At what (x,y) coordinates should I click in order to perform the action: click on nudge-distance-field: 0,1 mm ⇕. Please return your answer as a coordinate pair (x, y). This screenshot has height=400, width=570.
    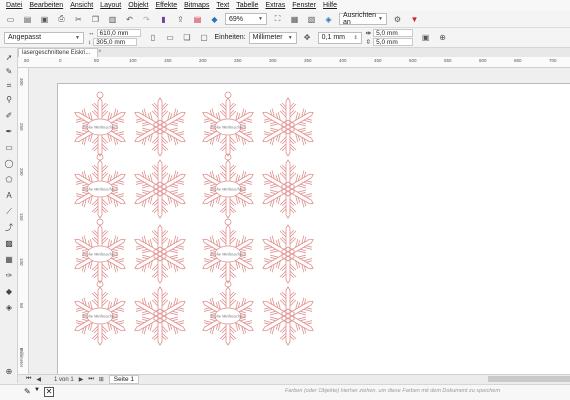
    Looking at the image, I should click on (339, 37).